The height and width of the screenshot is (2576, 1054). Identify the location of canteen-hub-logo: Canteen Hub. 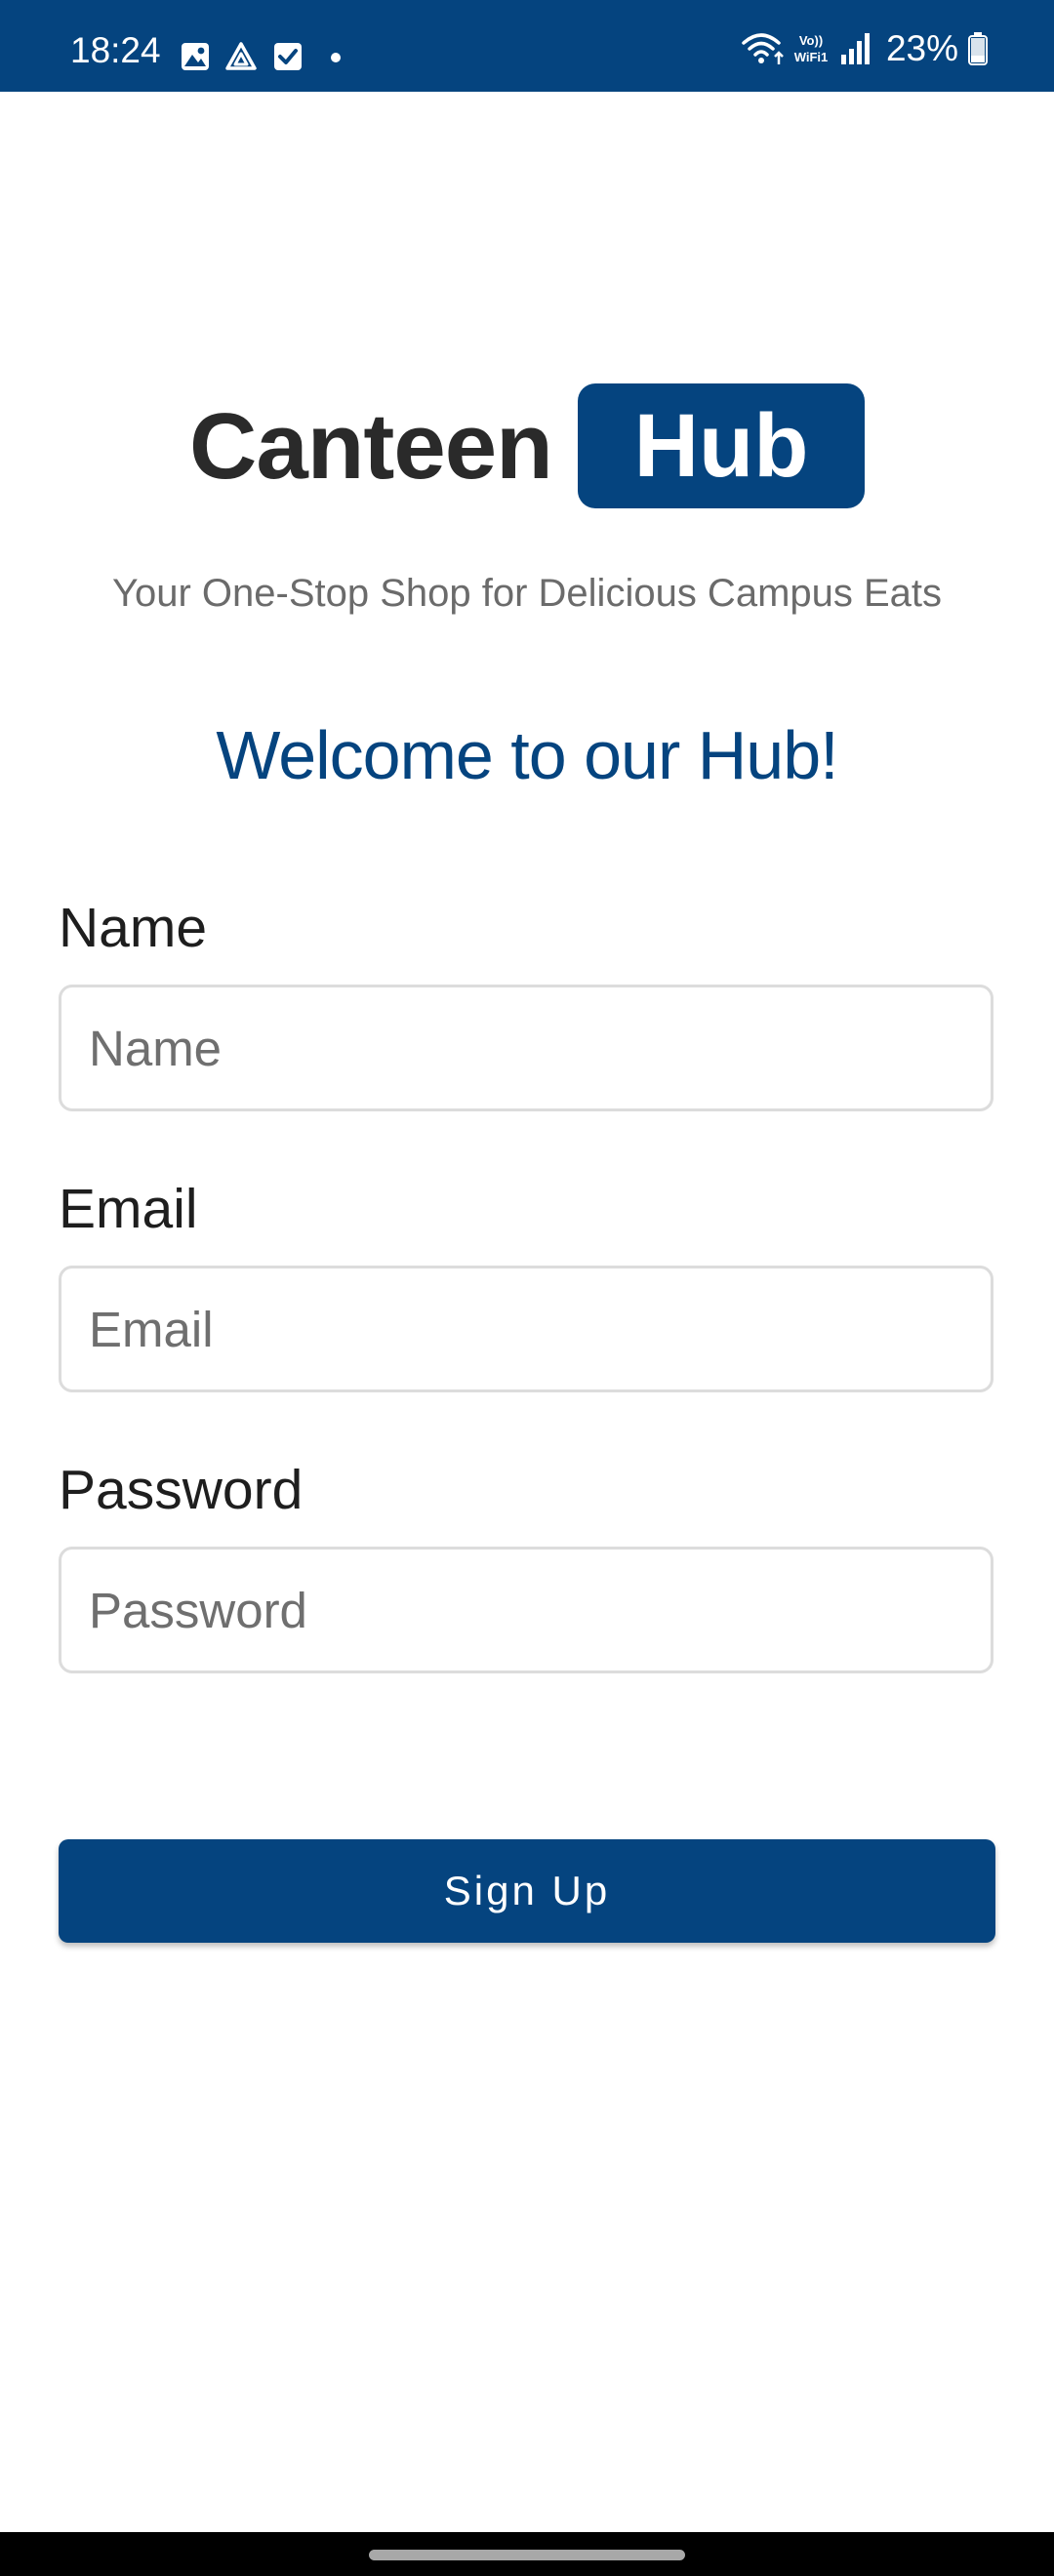
(527, 445).